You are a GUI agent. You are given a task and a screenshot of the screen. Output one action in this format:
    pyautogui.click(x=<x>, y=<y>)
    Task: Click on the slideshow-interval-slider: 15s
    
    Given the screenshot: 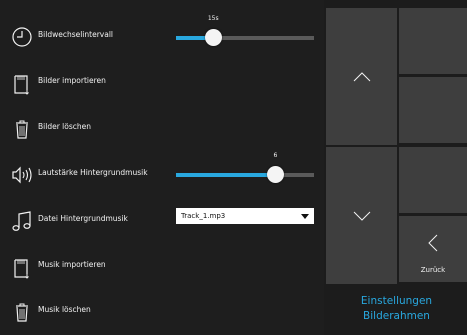 What is the action you would take?
    pyautogui.click(x=245, y=31)
    